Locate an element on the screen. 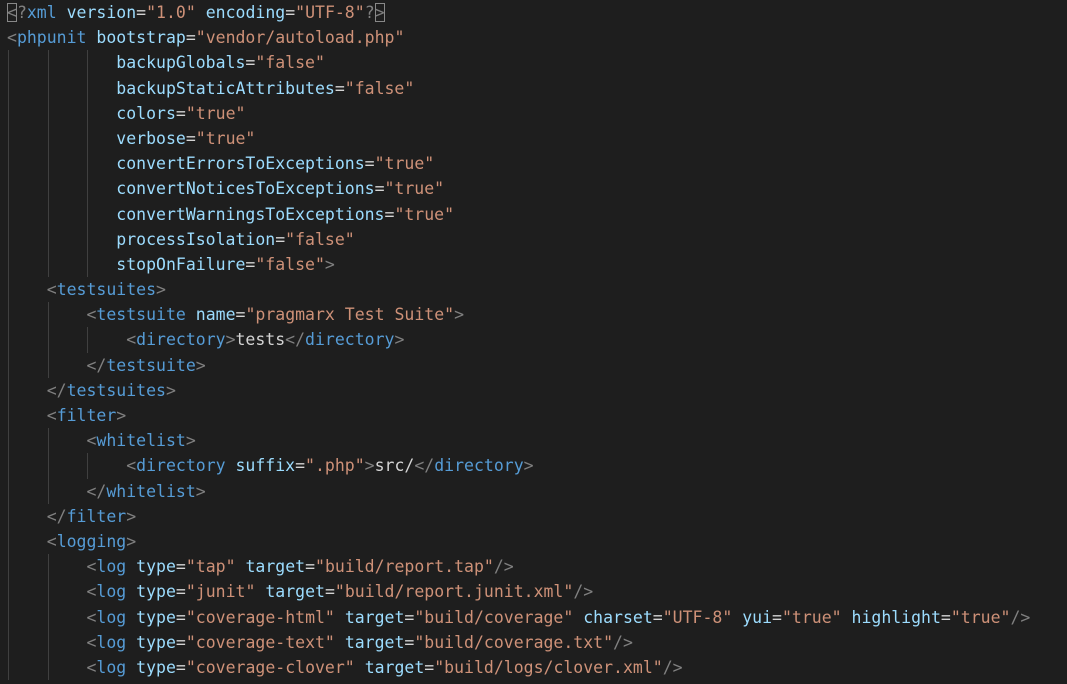 The height and width of the screenshot is (684, 1067). code-line: <directory>tests</directory> is located at coordinates (537, 340).